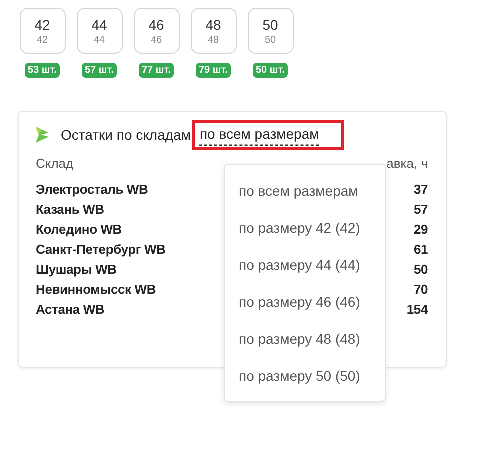 The image size is (489, 449). Describe the element at coordinates (55, 163) in the screenshot. I see `column-header: Склад` at that location.